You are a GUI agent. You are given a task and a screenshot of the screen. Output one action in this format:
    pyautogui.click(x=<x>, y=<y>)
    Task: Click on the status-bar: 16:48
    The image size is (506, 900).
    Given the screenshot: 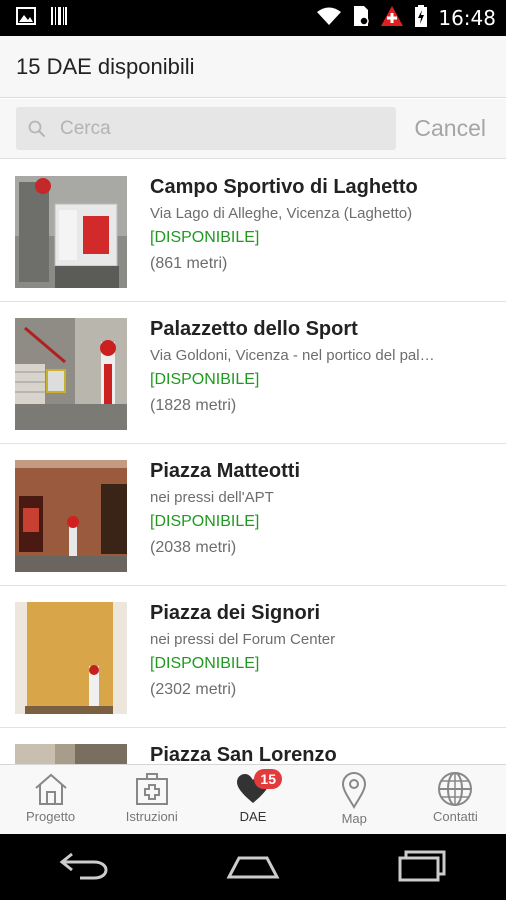 What is the action you would take?
    pyautogui.click(x=253, y=18)
    